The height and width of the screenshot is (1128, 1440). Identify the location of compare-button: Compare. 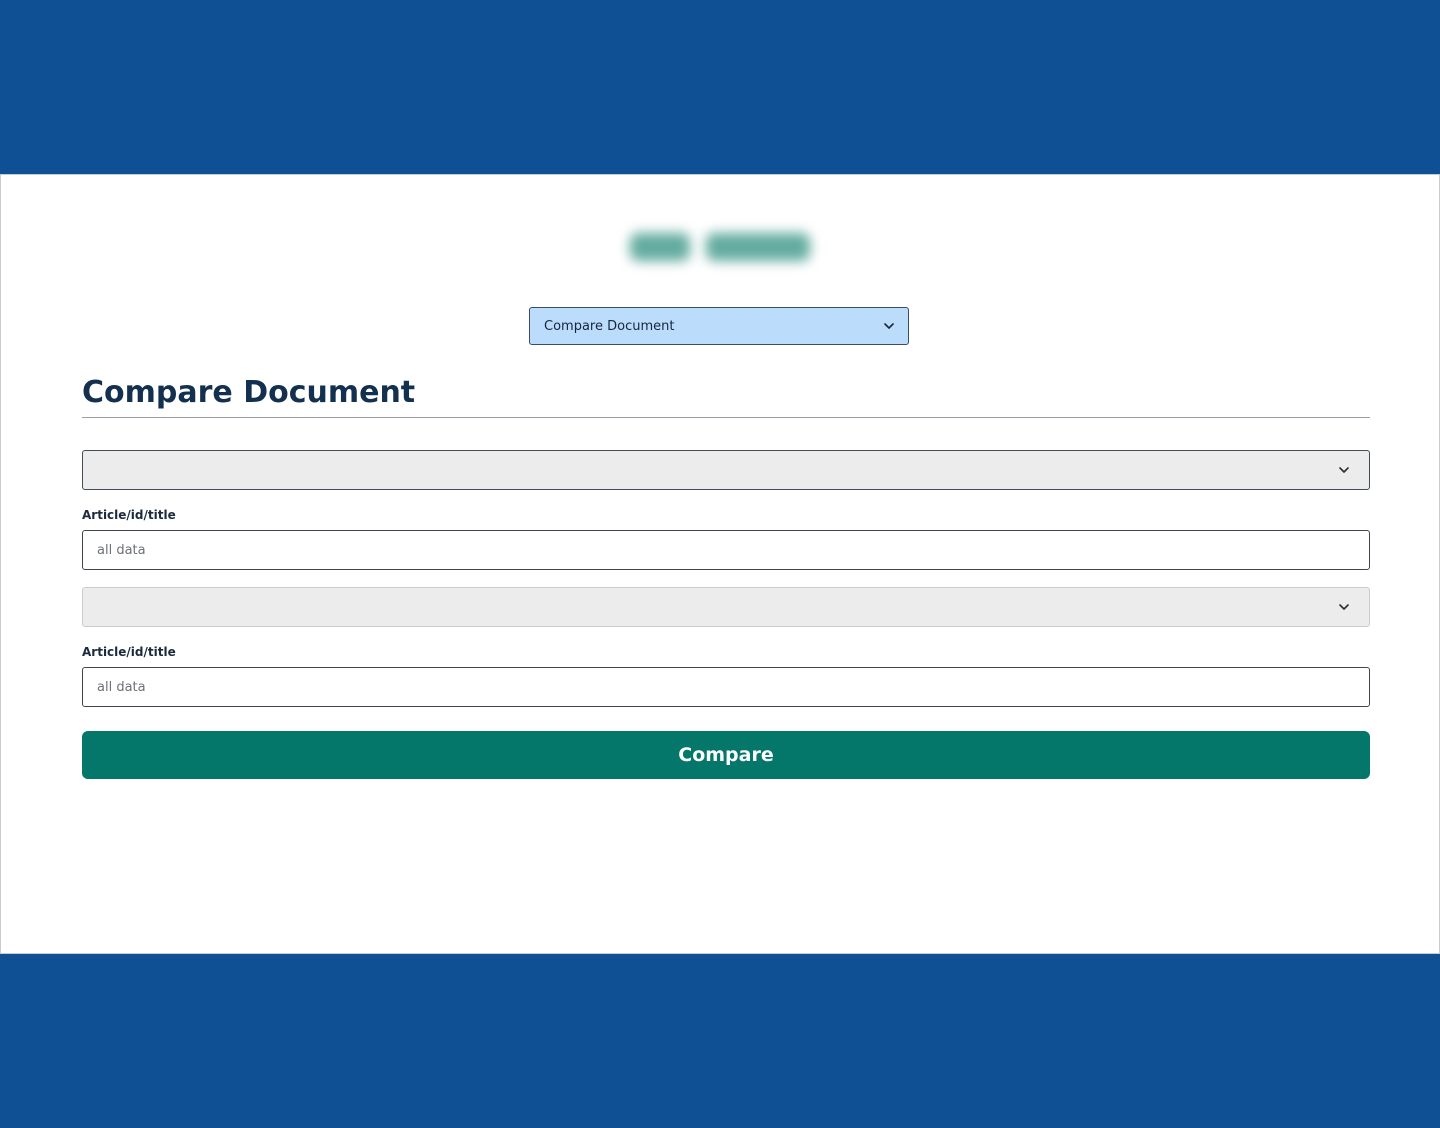
(726, 755).